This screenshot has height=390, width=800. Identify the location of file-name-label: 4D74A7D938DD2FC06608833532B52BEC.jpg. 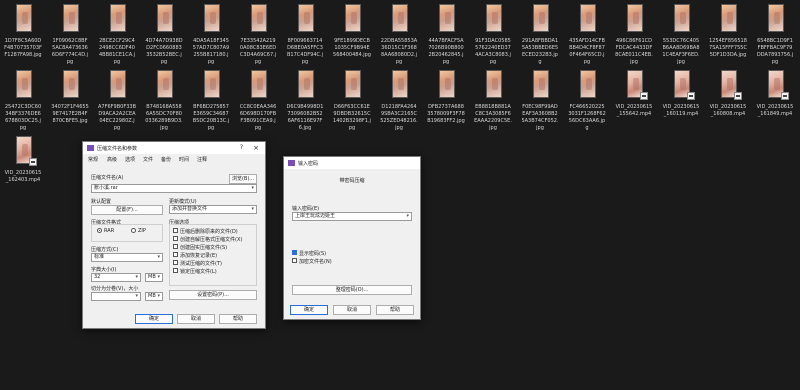
(164, 51).